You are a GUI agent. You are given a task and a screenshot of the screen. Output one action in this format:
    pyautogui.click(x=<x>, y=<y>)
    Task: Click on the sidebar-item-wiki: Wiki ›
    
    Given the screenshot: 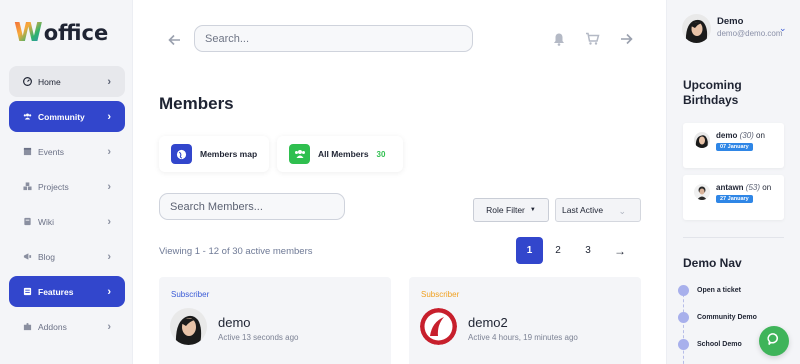 What is the action you would take?
    pyautogui.click(x=67, y=221)
    